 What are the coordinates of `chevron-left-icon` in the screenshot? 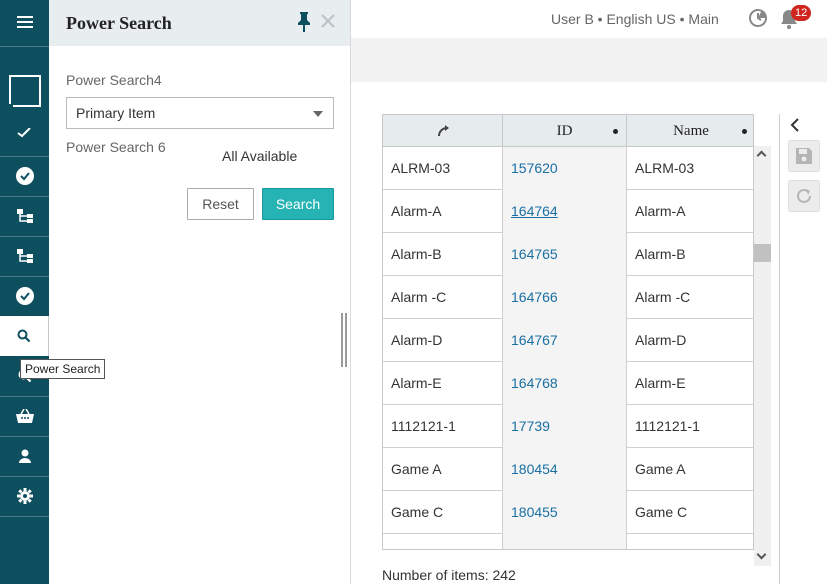 It's located at (795, 127).